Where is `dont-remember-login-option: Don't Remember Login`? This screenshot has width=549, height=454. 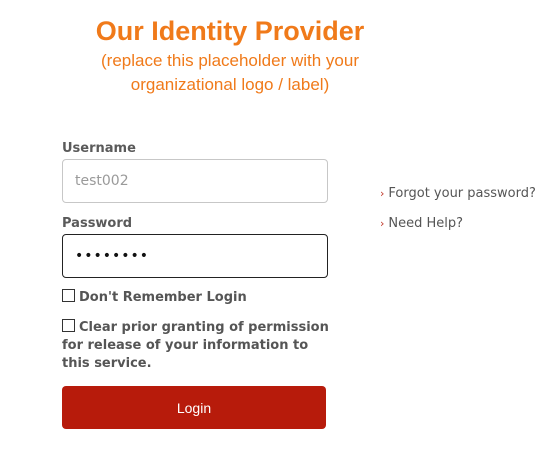
dont-remember-login-option: Don't Remember Login is located at coordinates (154, 298).